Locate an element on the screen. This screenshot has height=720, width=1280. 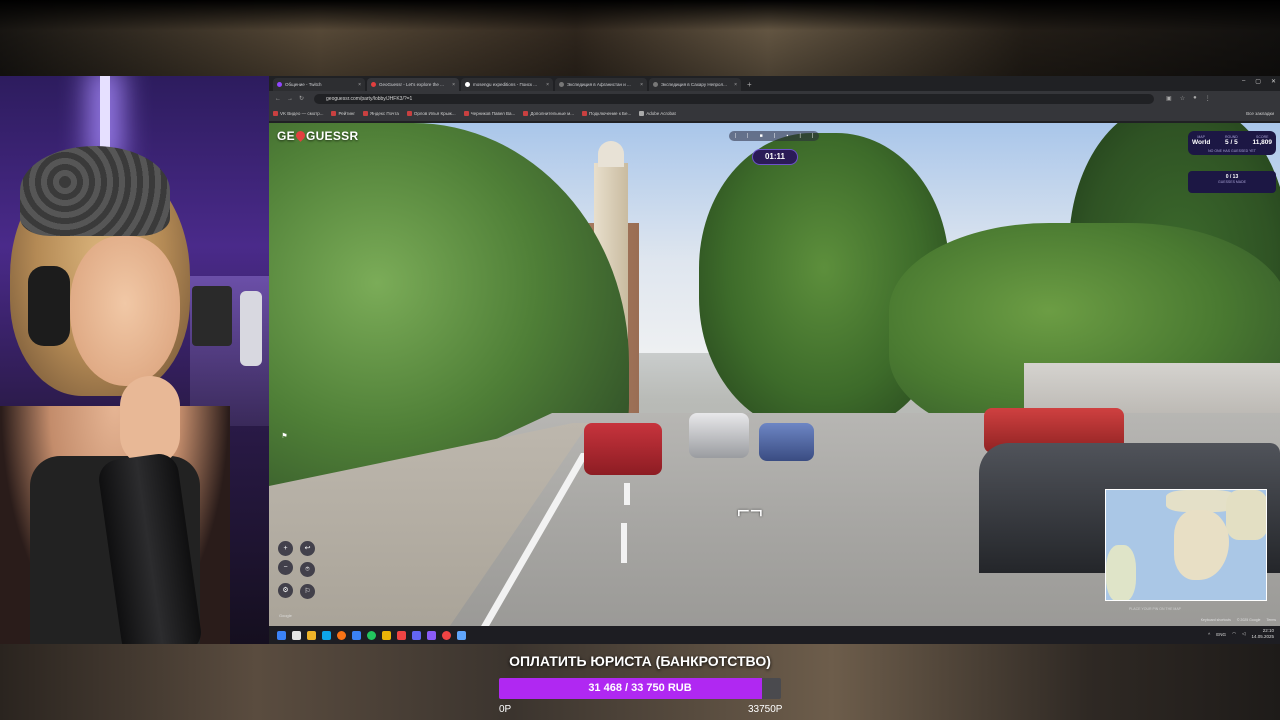
wifi-icon: ◠ is located at coordinates (1234, 634).